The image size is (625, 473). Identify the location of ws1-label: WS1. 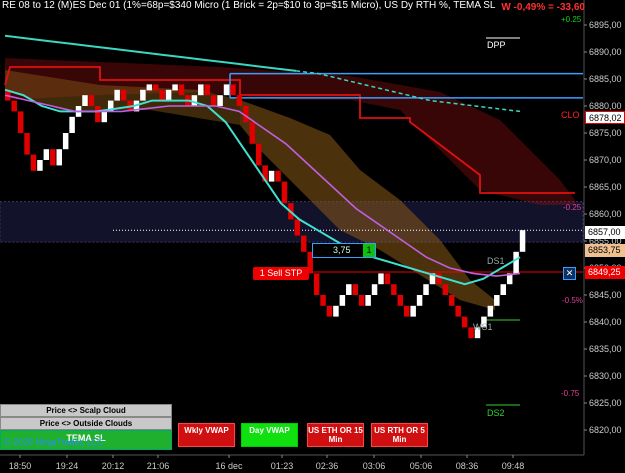
(483, 327).